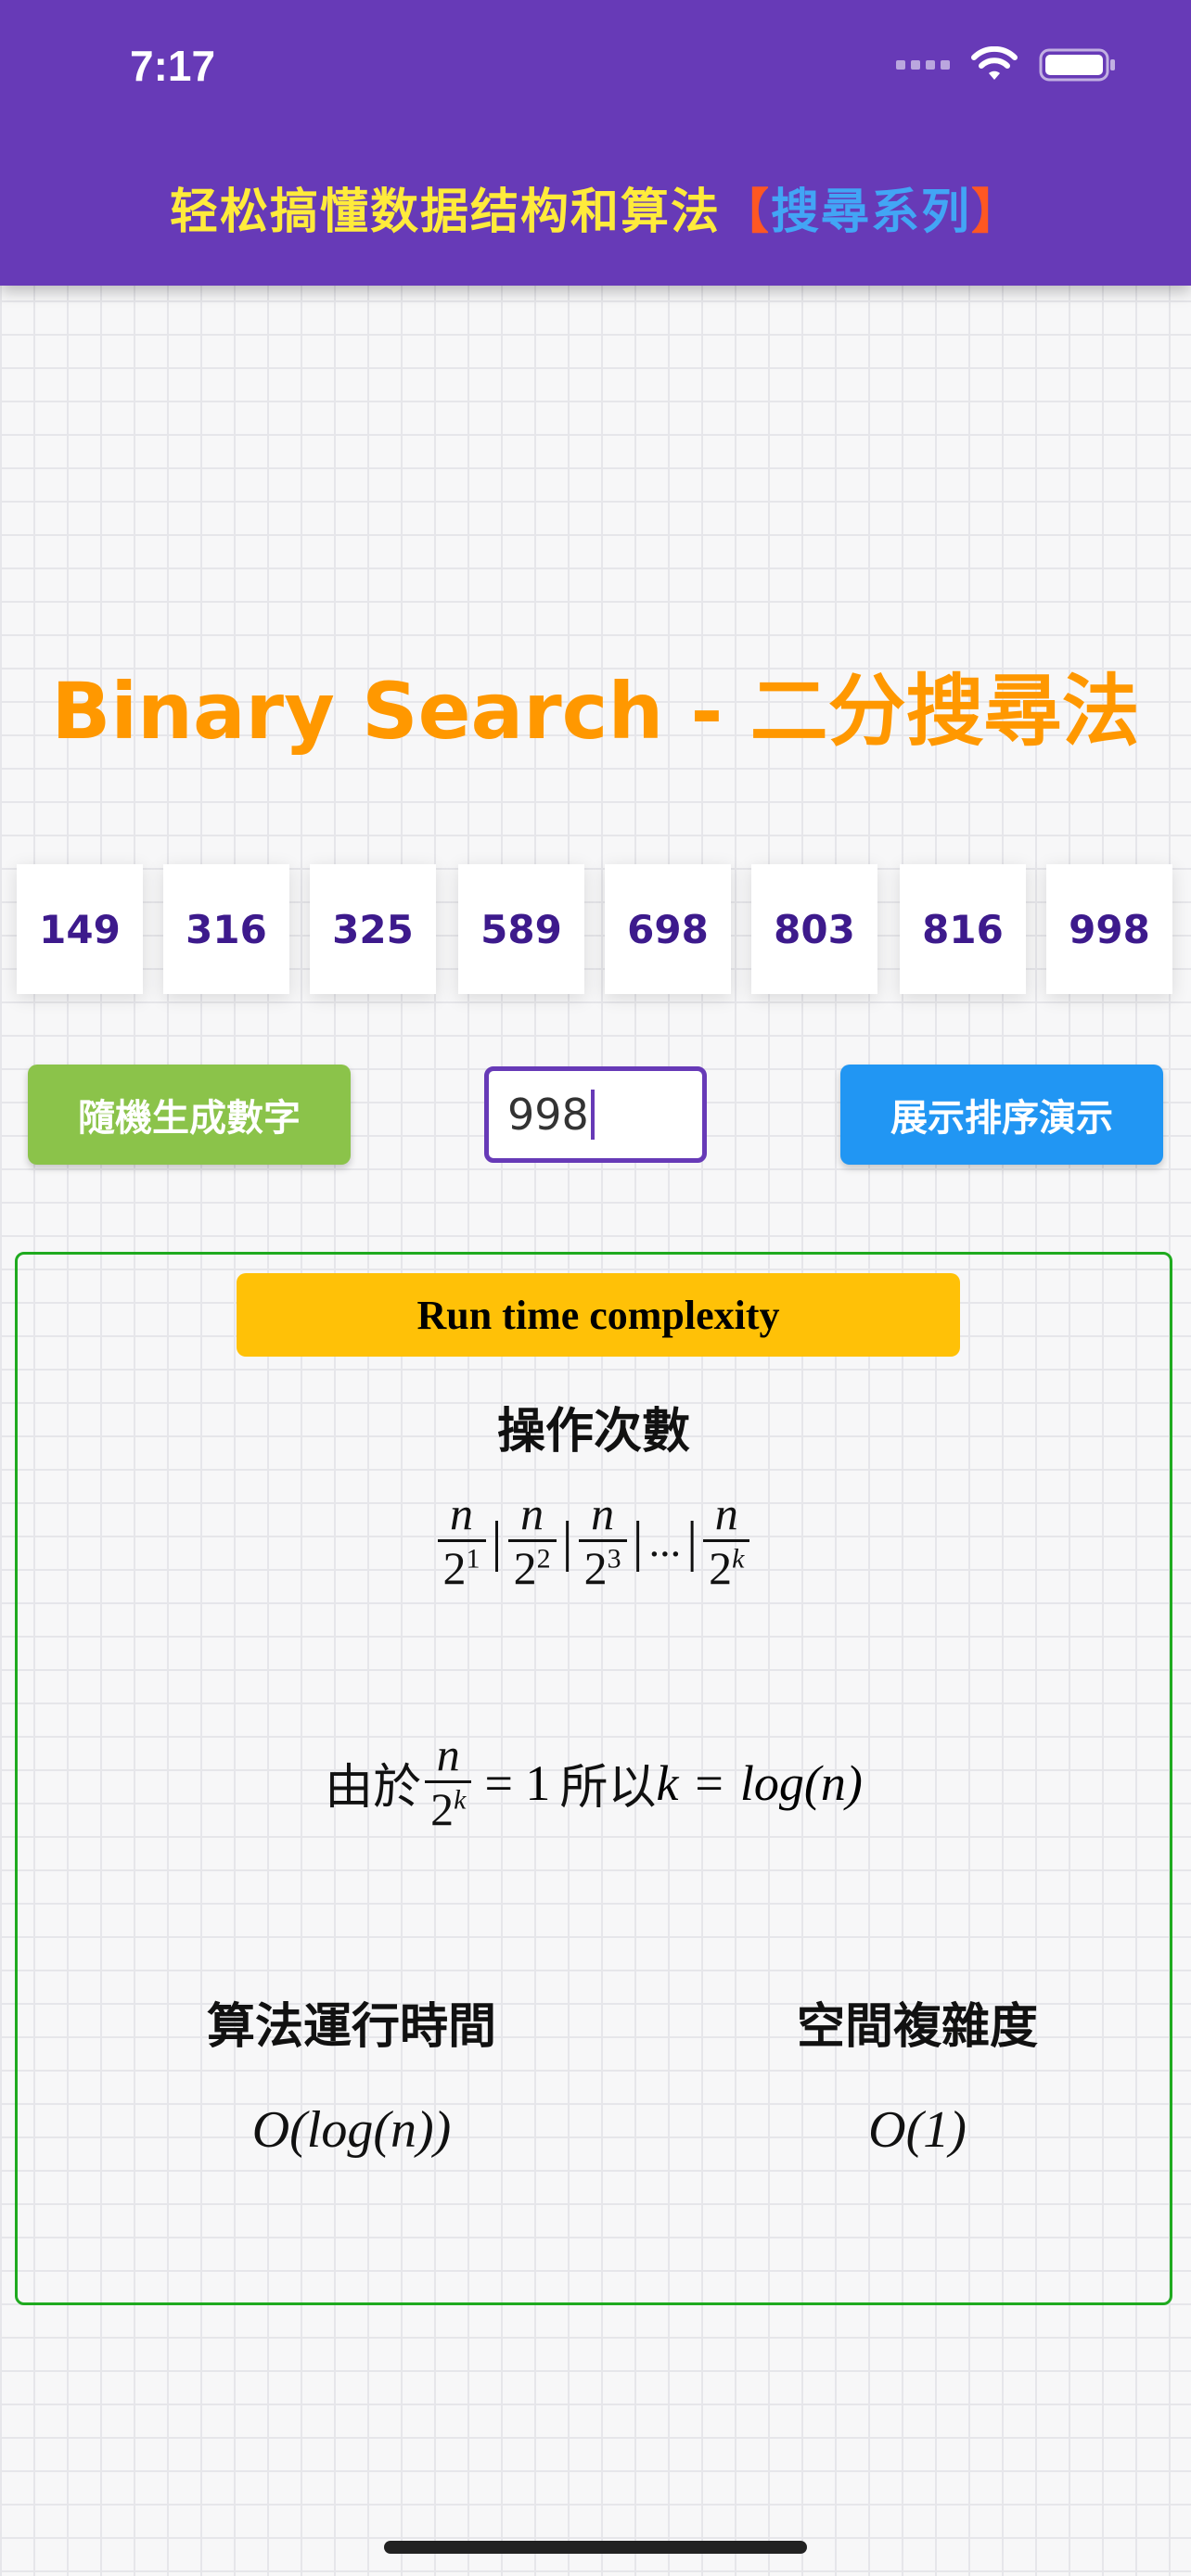 Image resolution: width=1191 pixels, height=2576 pixels. What do you see at coordinates (667, 1782) in the screenshot?
I see `derivation-k: k` at bounding box center [667, 1782].